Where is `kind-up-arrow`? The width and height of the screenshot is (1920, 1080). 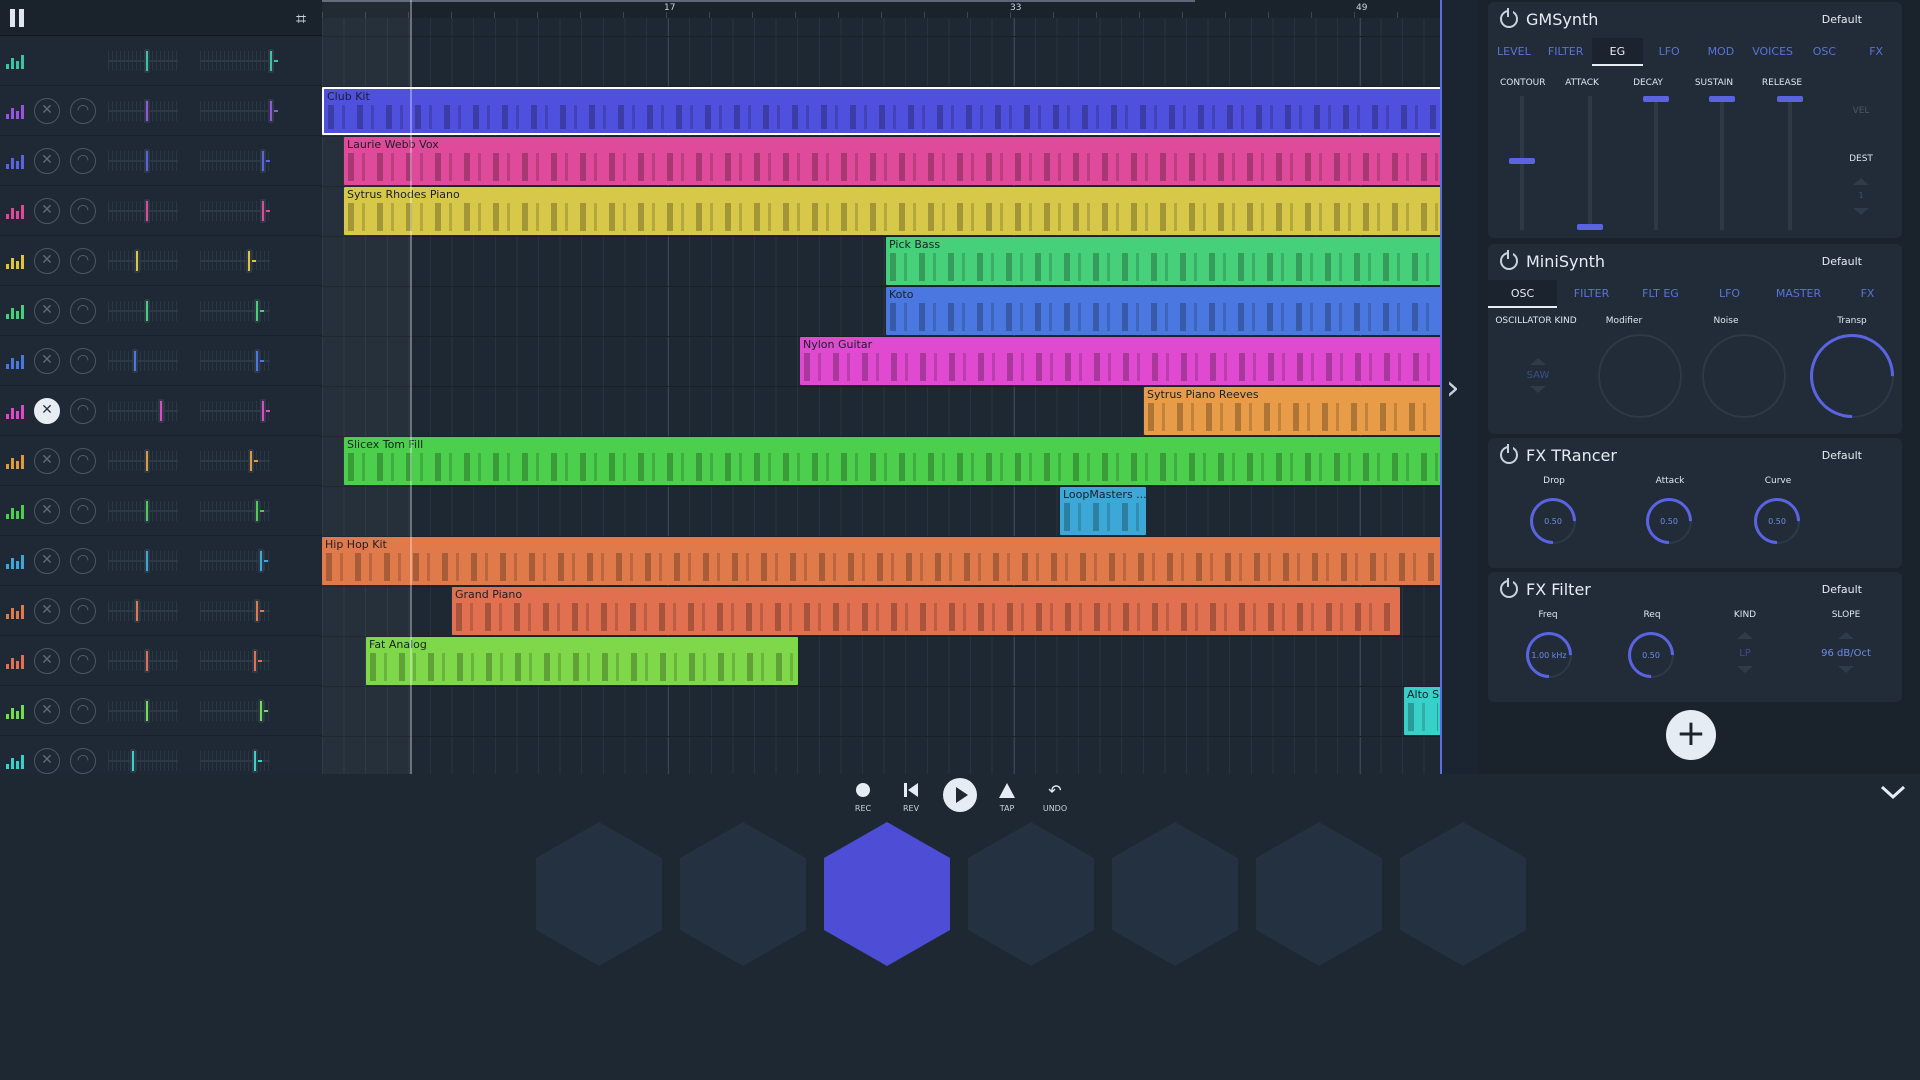
kind-up-arrow is located at coordinates (1745, 635).